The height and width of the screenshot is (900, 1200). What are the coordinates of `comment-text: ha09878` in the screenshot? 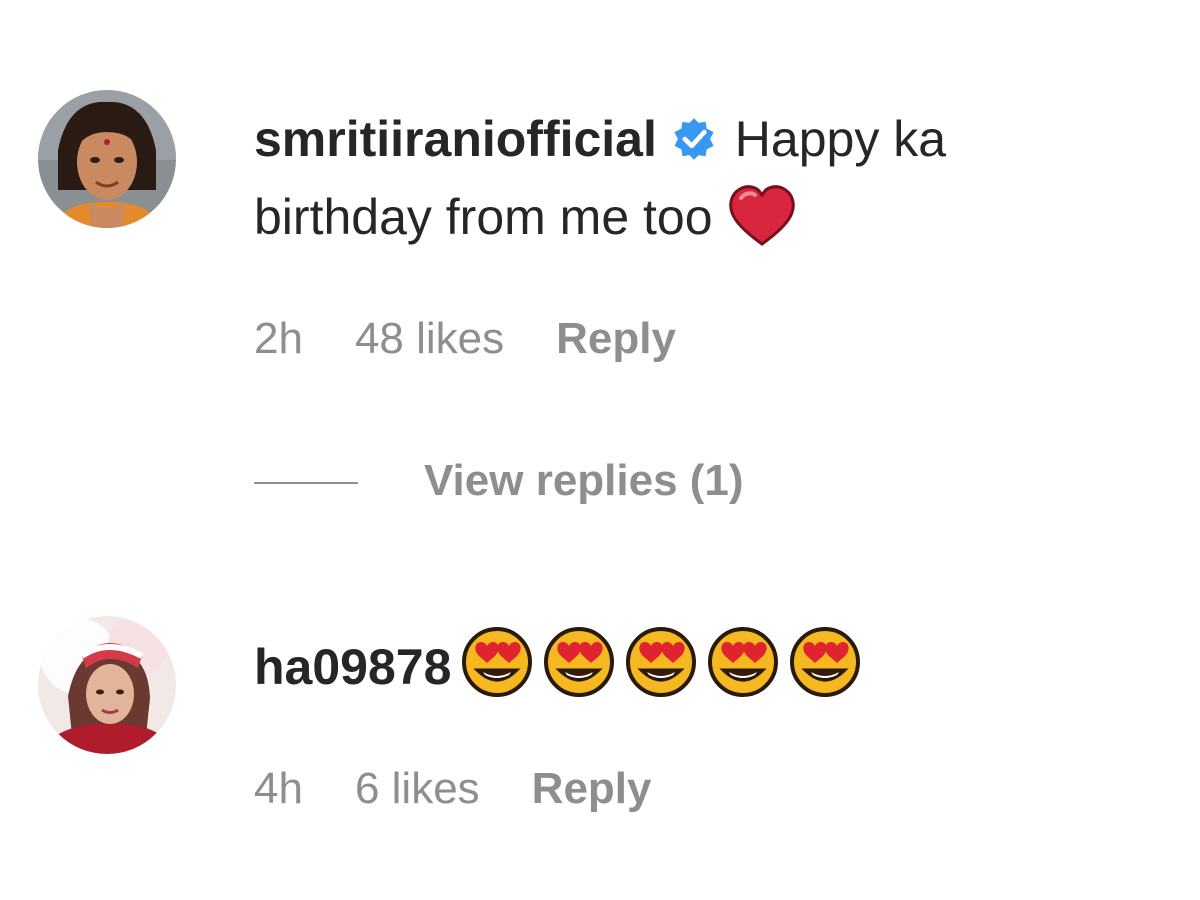 It's located at (694, 666).